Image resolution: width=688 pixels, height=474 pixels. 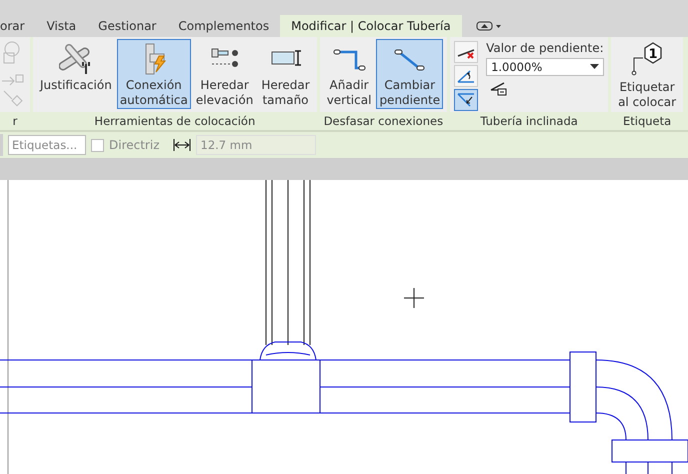 I want to click on panel-label: r, so click(x=15, y=121).